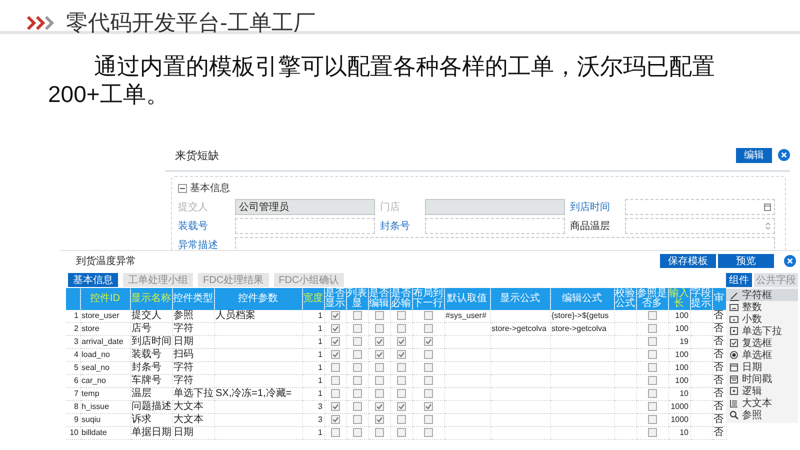 The height and width of the screenshot is (450, 800). Describe the element at coordinates (91, 393) in the screenshot. I see `table-cell: temp` at that location.